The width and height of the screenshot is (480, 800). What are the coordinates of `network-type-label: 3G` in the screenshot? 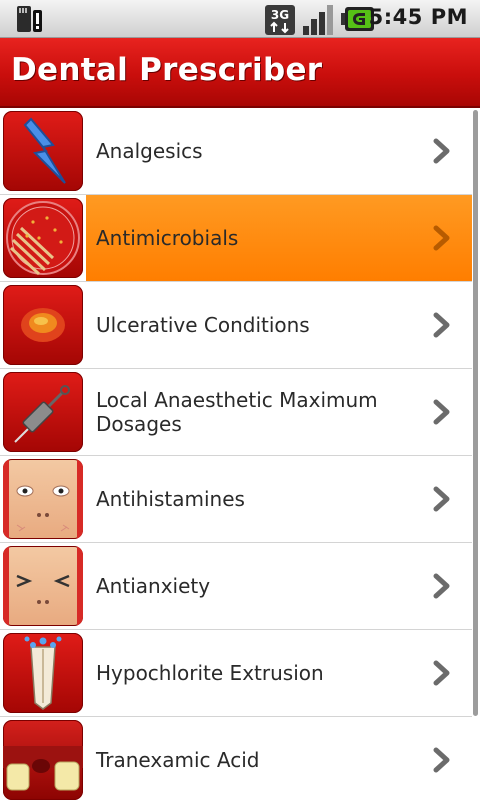 It's located at (280, 15).